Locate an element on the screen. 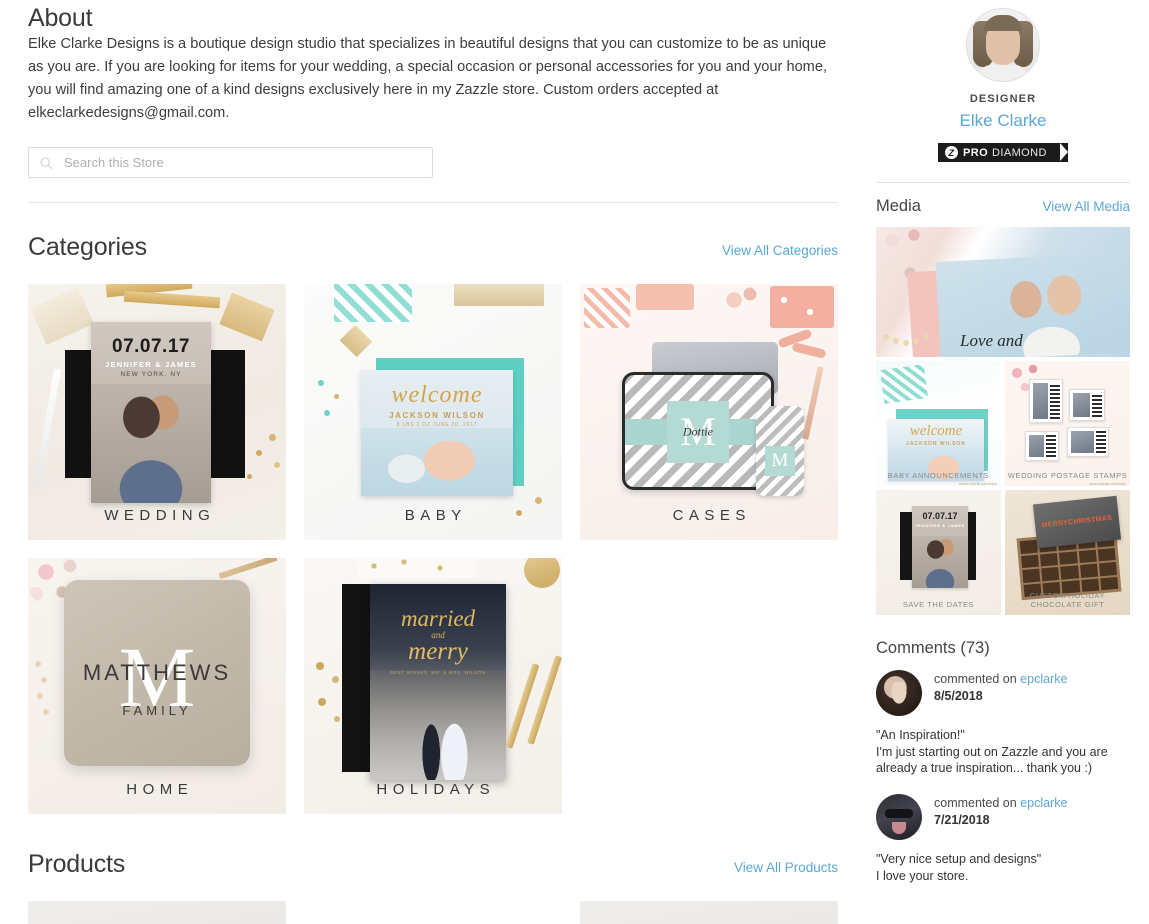 This screenshot has height=924, width=1149. media-url: www.zazzle.com/epcl is located at coordinates (977, 483).